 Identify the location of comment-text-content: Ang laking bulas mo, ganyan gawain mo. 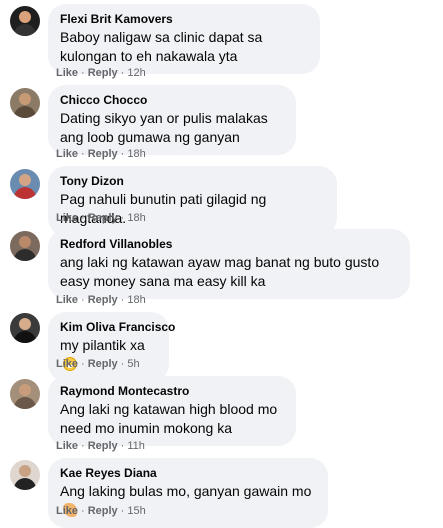
(186, 491).